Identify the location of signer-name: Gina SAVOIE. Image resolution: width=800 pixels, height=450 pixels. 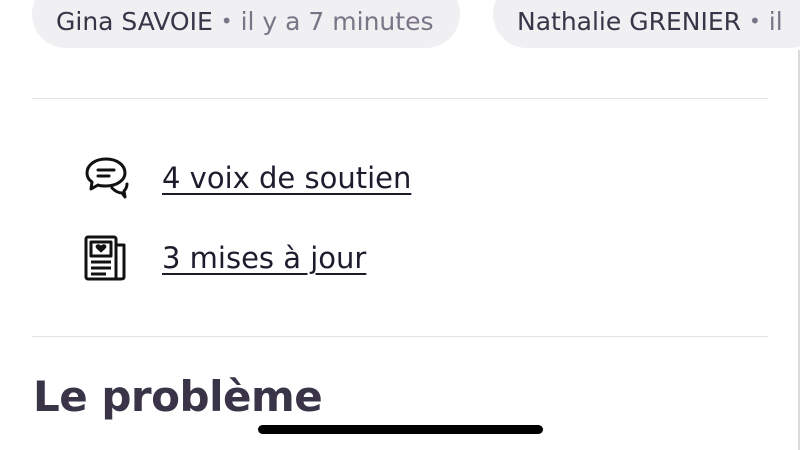
(134, 21).